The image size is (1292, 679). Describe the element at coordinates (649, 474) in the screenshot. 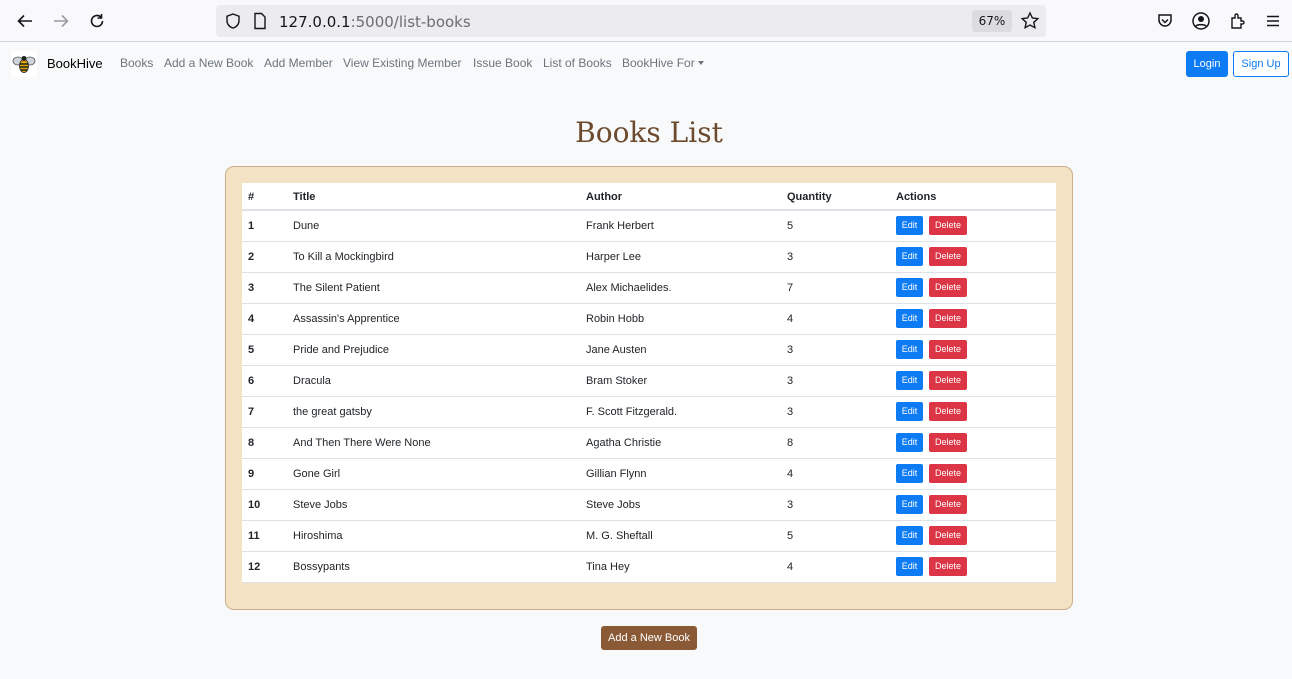

I see `table-row: 9 Gone Girl Gillian Flynn 4 Edit Delete` at that location.